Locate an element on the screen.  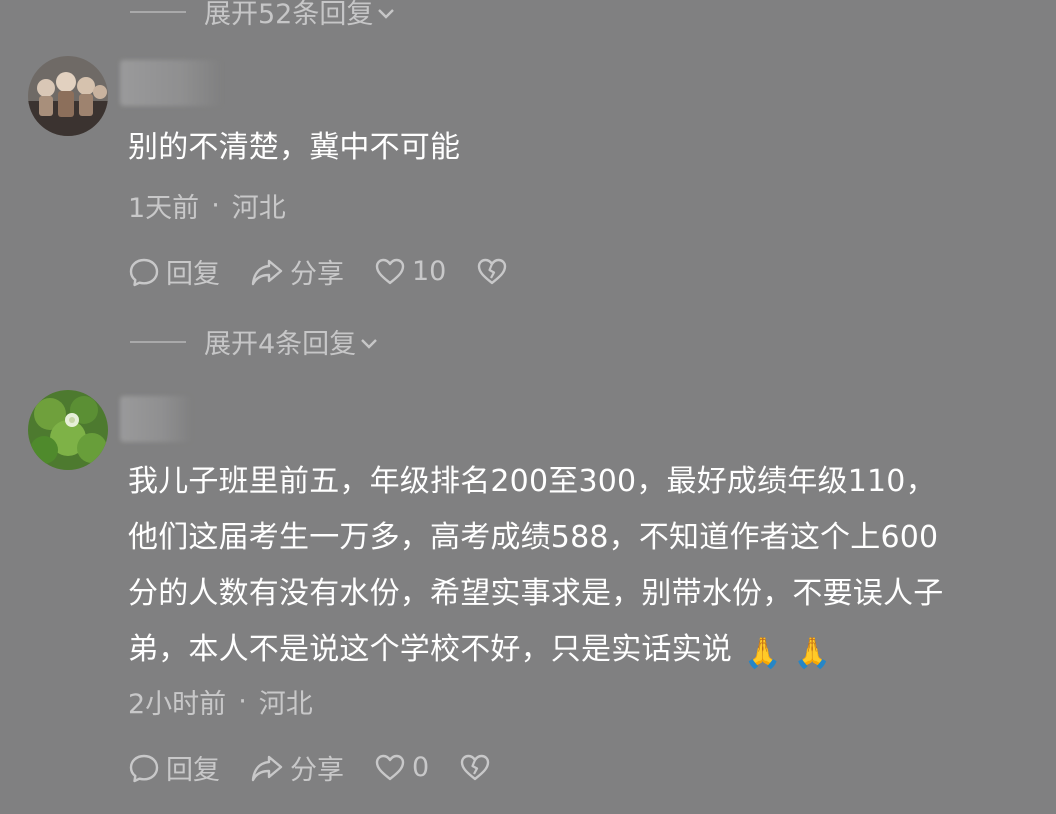
like-count: 10 is located at coordinates (429, 271).